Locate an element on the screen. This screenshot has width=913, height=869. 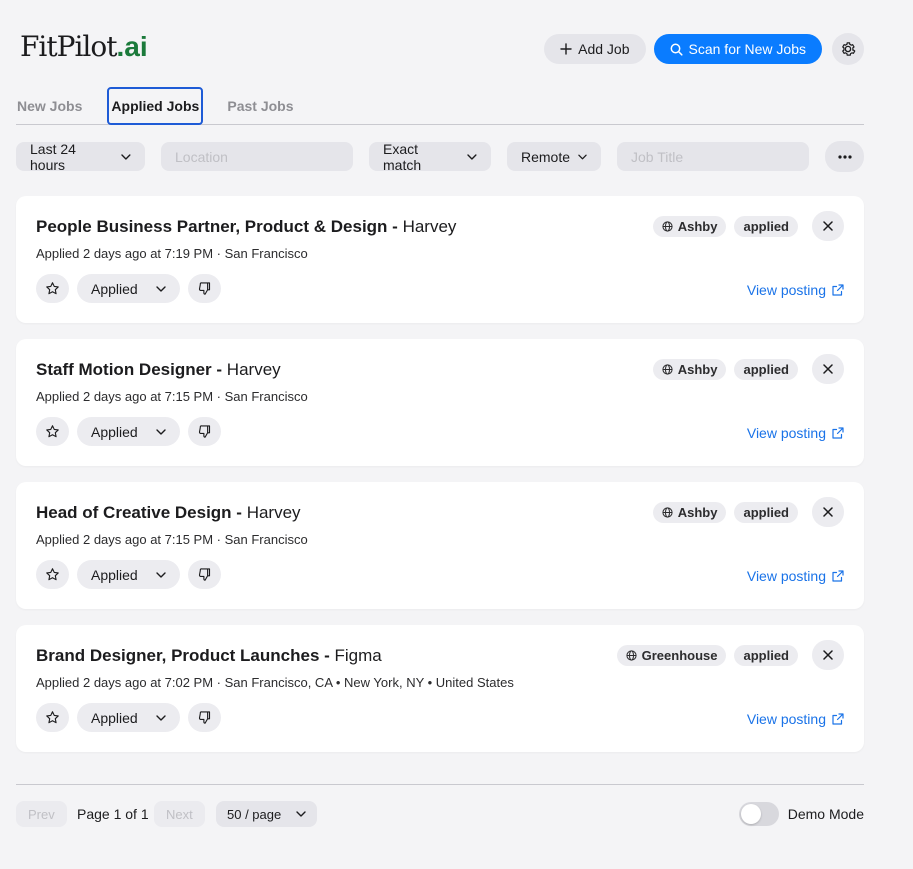
demo-mode: Demo Mode is located at coordinates (801, 814).